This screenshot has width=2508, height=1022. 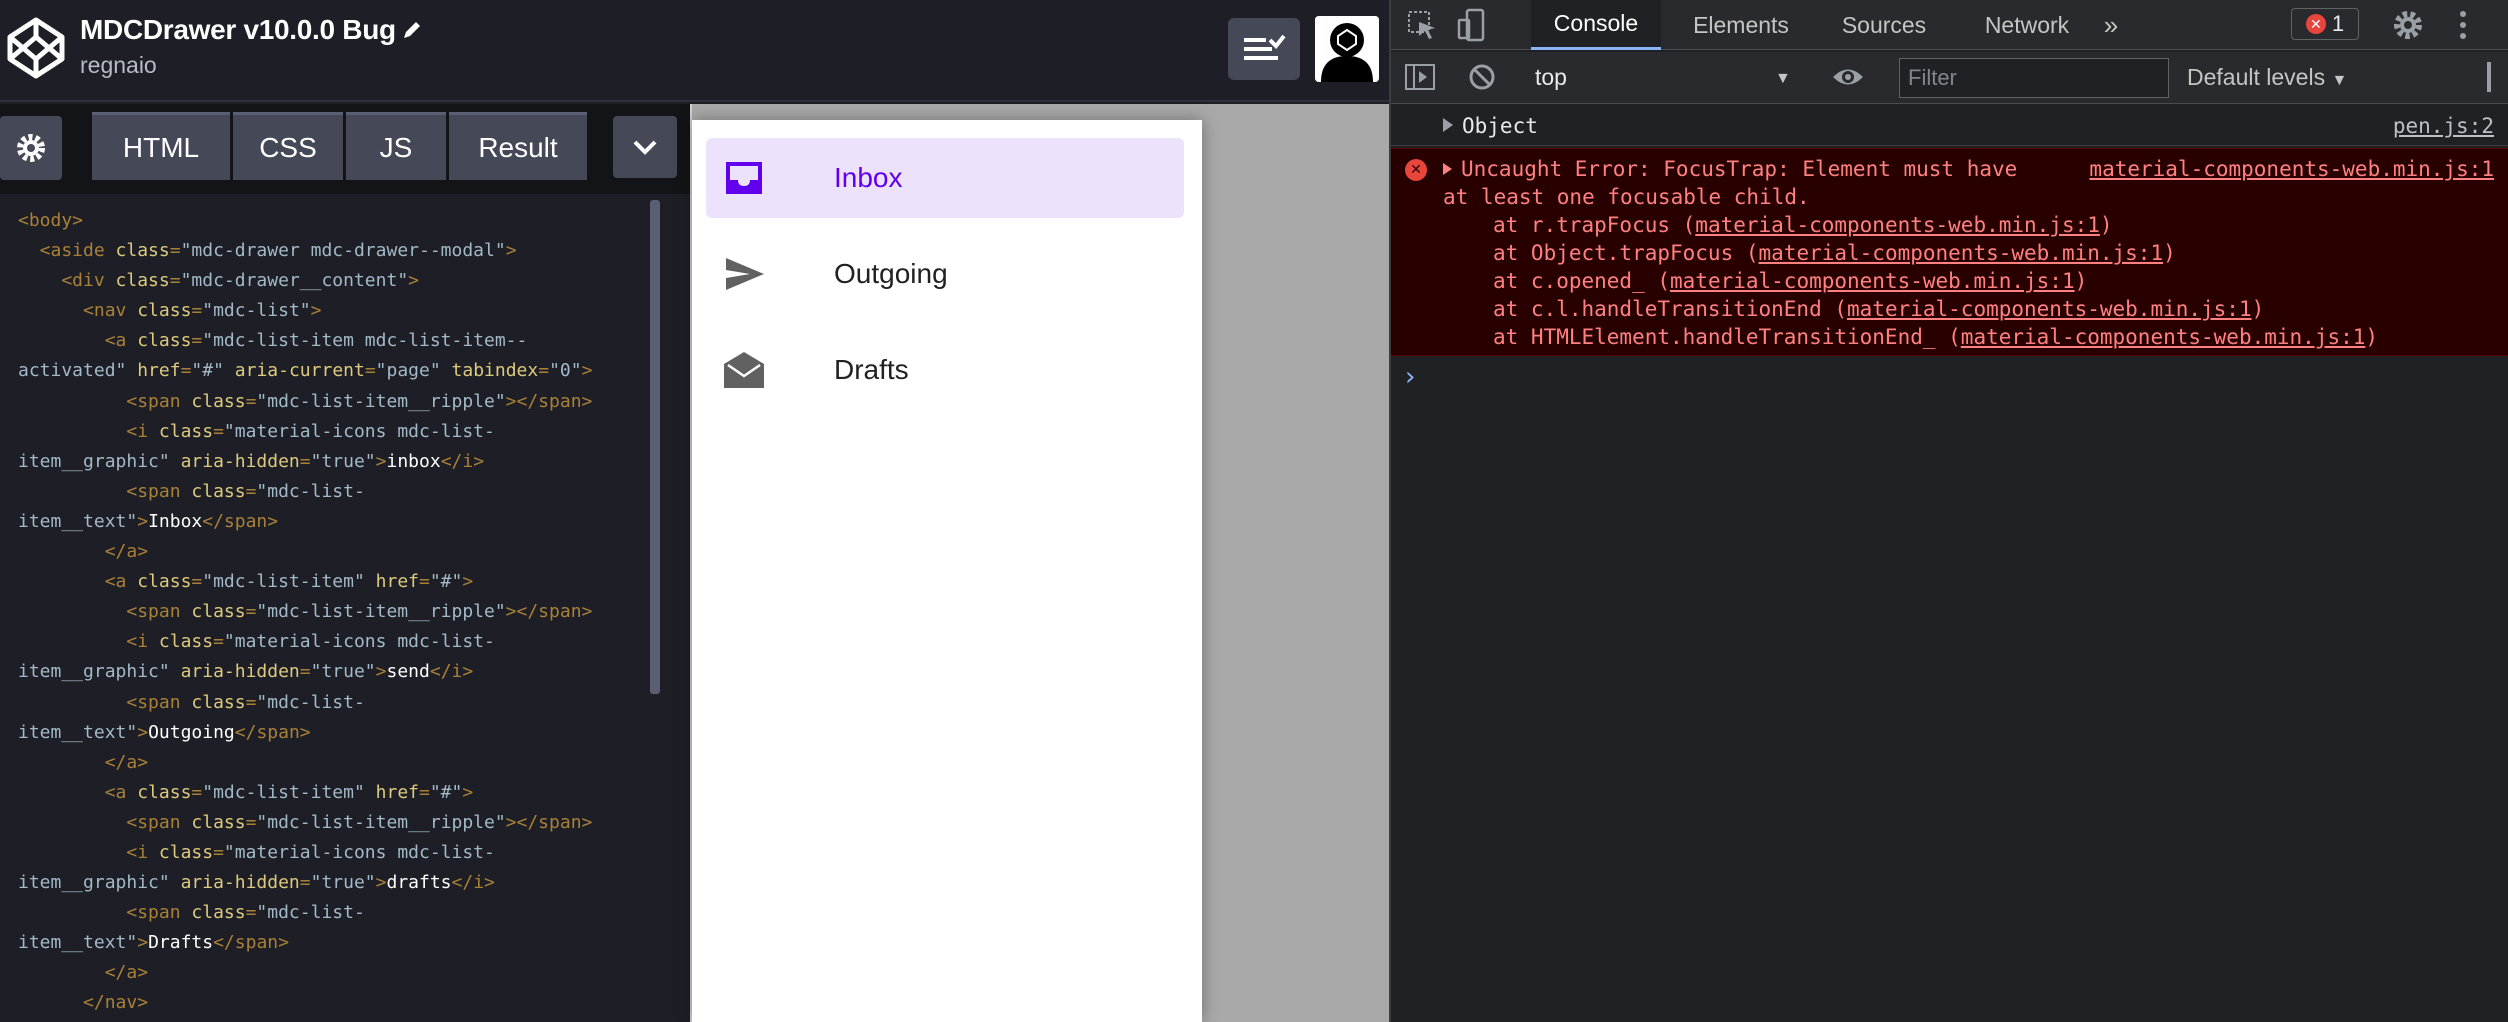 What do you see at coordinates (396, 146) in the screenshot?
I see `tab-js: JS` at bounding box center [396, 146].